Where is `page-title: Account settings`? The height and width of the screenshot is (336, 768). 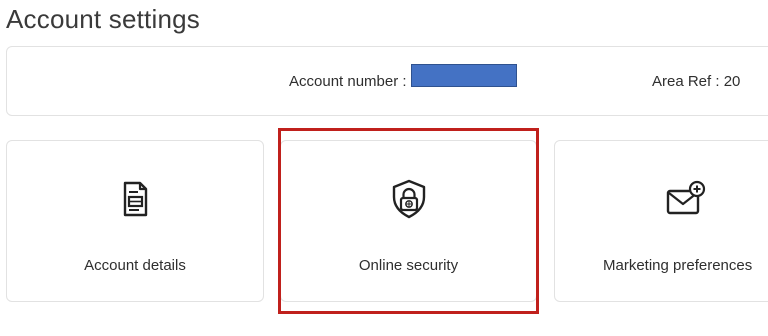 page-title: Account settings is located at coordinates (103, 19).